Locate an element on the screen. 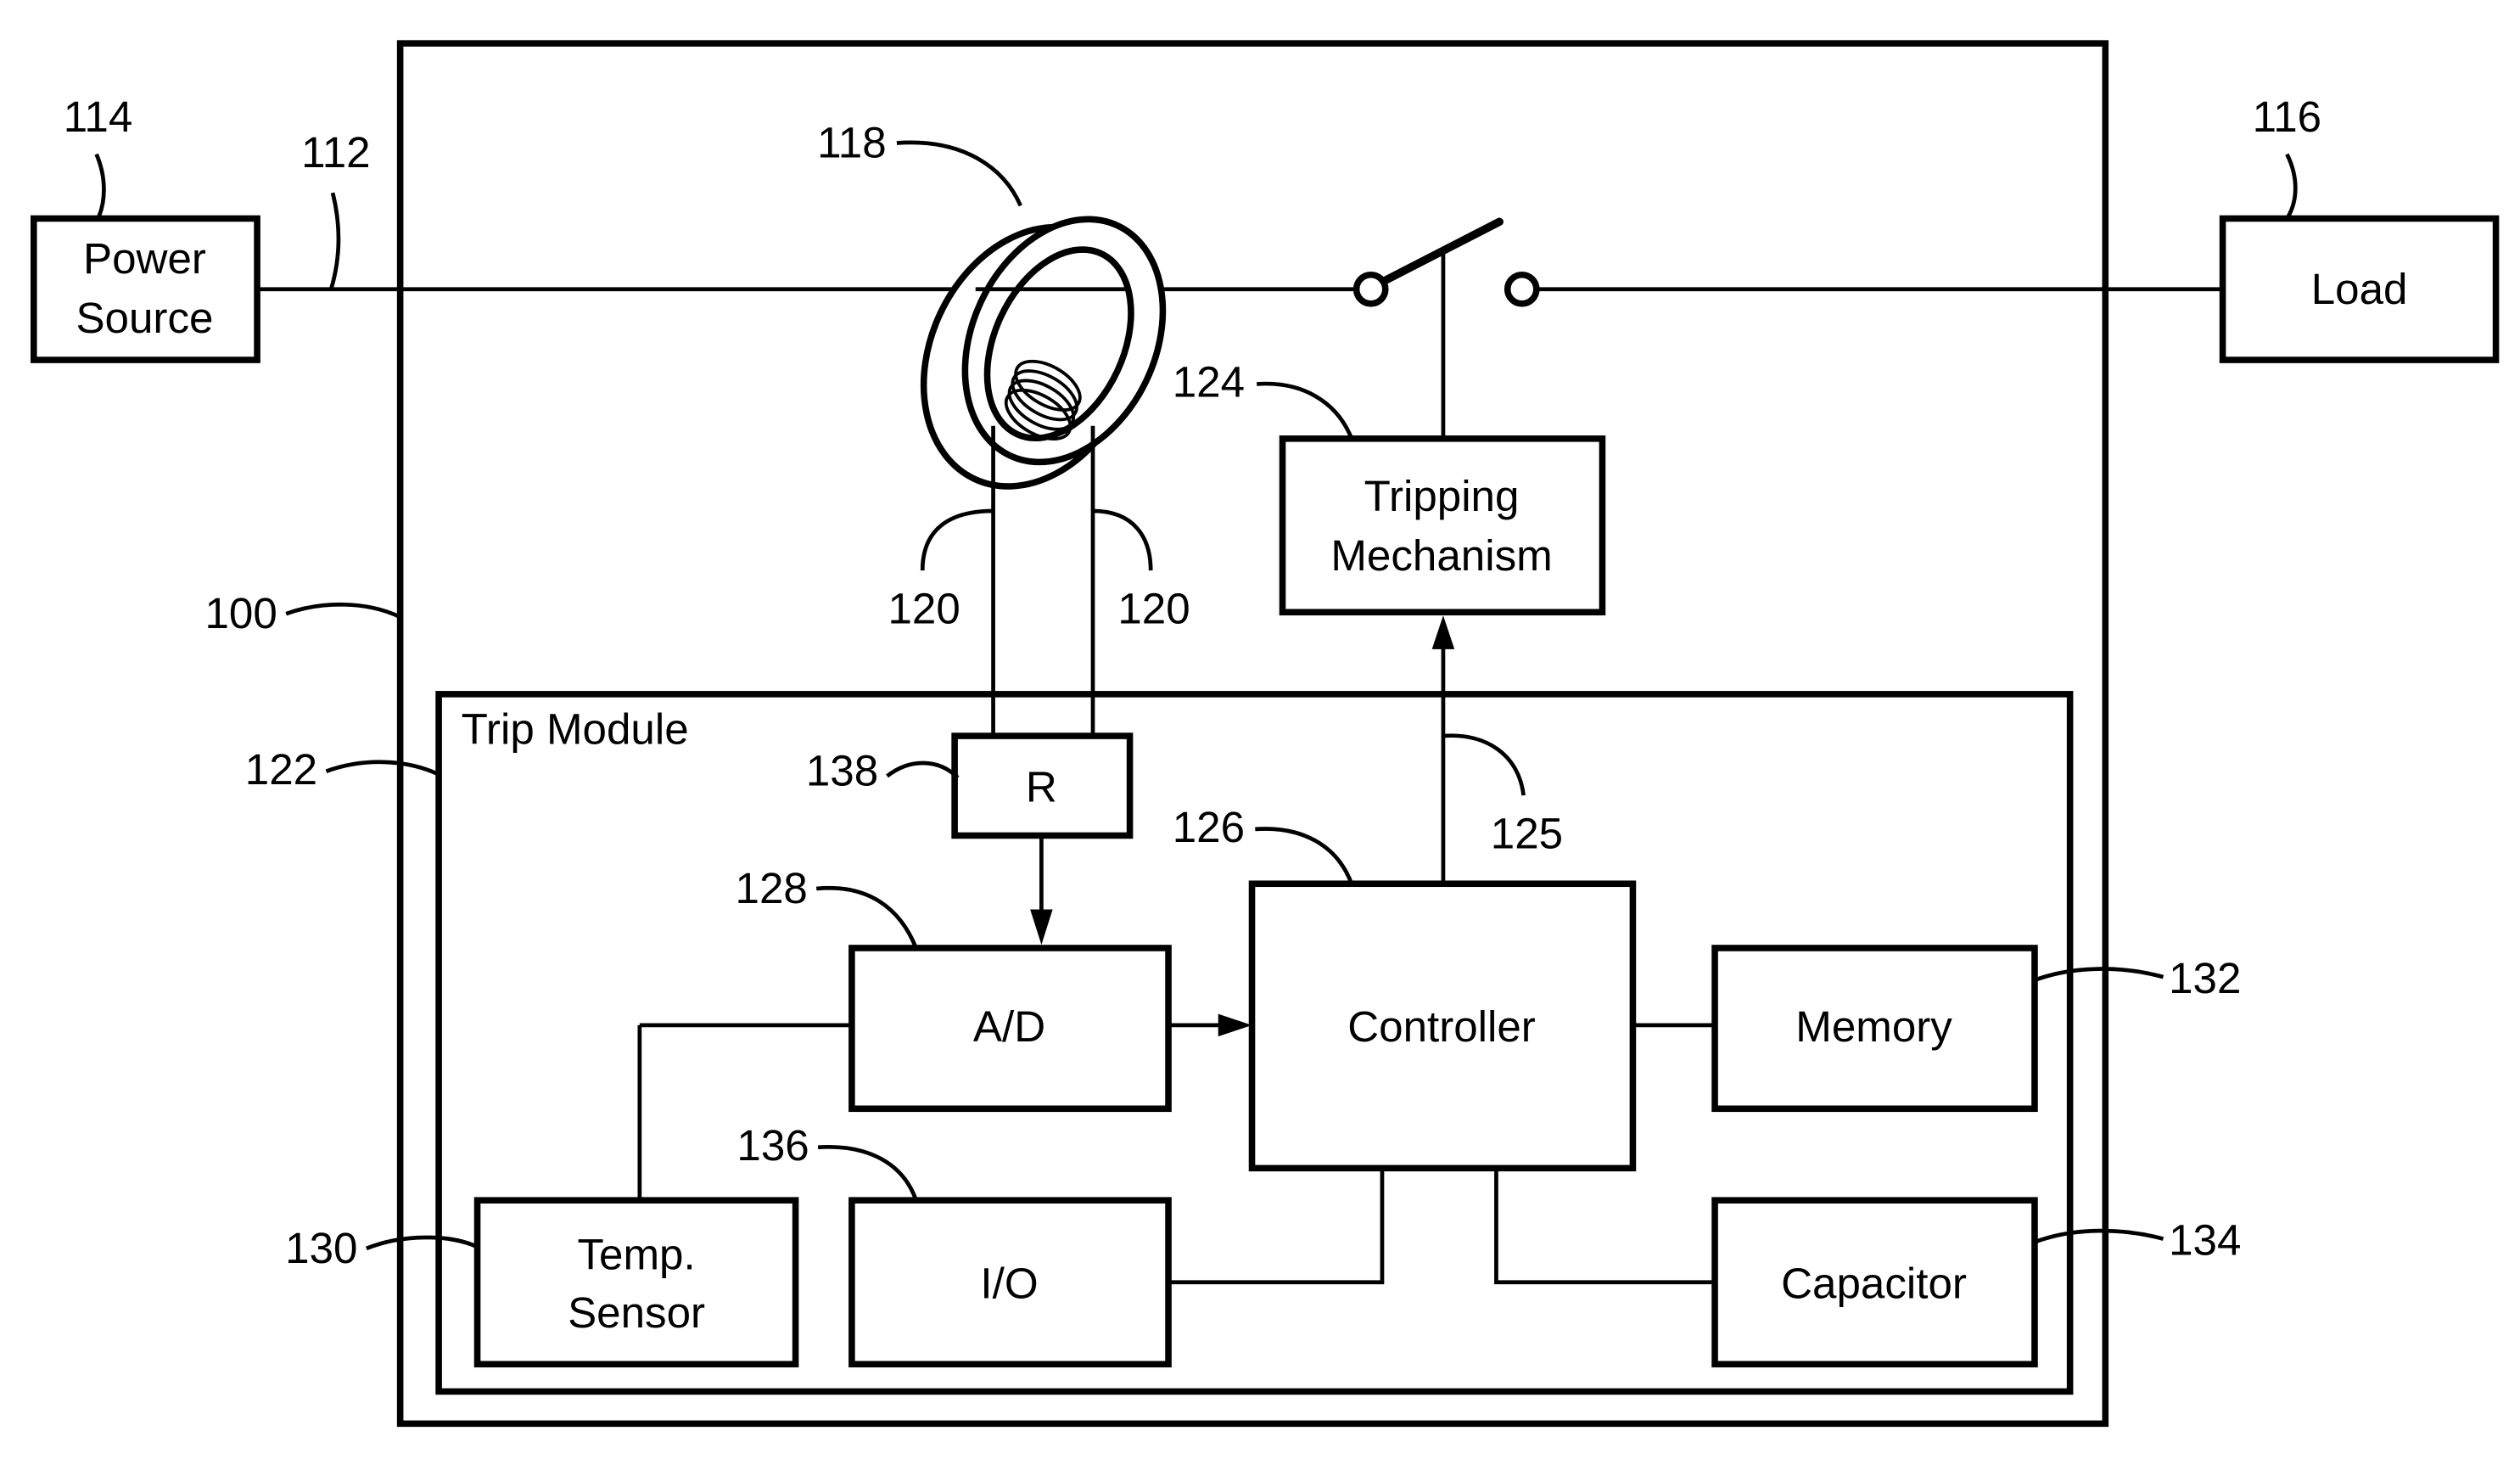 This screenshot has width=2520, height=1459. trip-signal-arrowhead-icon is located at coordinates (1443, 632).